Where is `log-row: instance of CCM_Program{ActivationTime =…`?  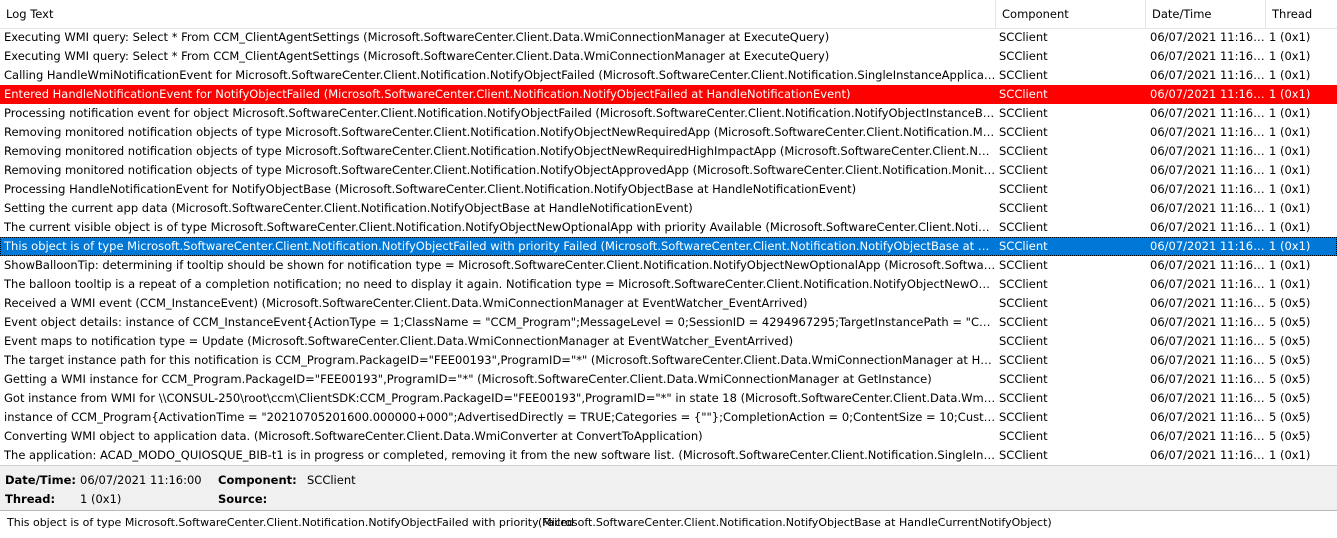
log-row: instance of CCM_Program{ActivationTime =… is located at coordinates (668, 417).